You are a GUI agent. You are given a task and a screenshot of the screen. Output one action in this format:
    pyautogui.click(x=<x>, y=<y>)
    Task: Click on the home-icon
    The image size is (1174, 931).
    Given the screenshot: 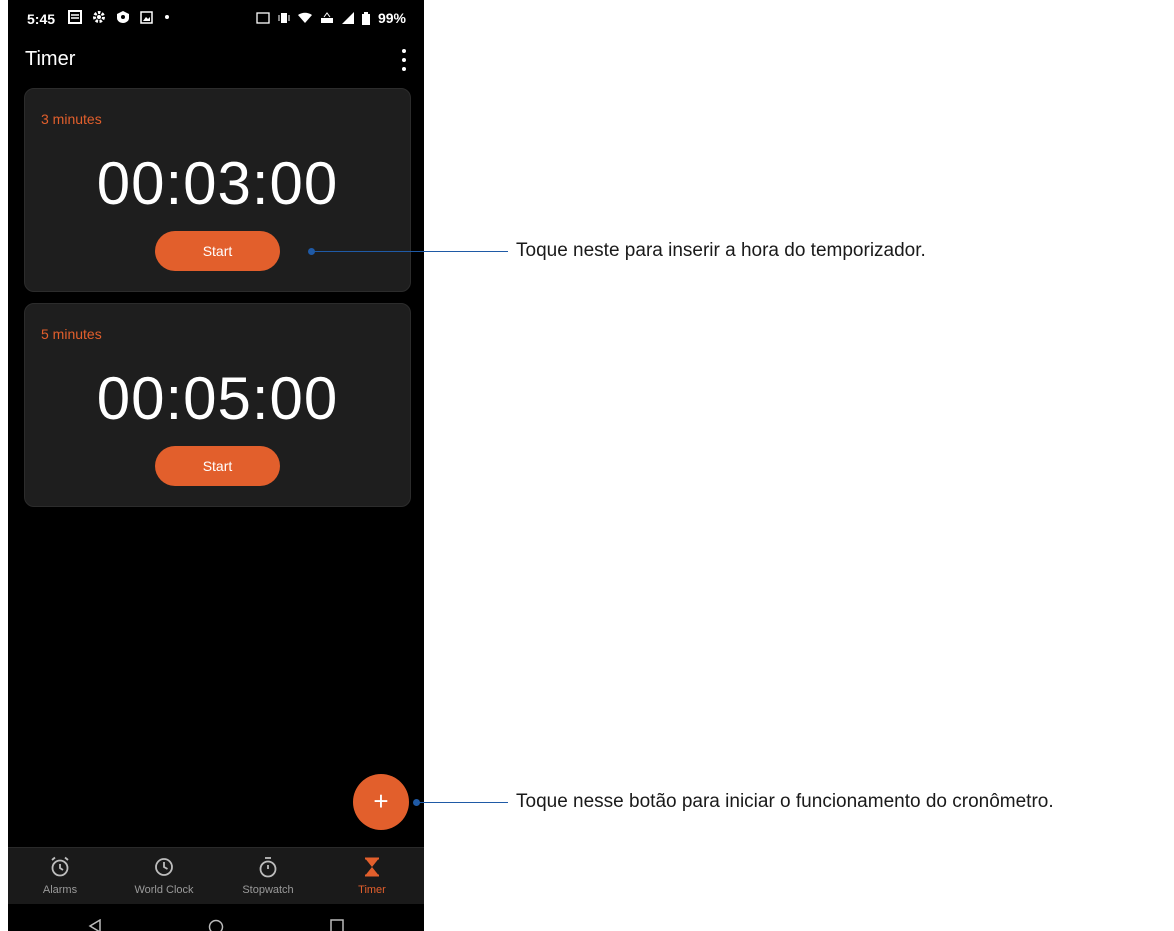 What is the action you would take?
    pyautogui.click(x=216, y=925)
    